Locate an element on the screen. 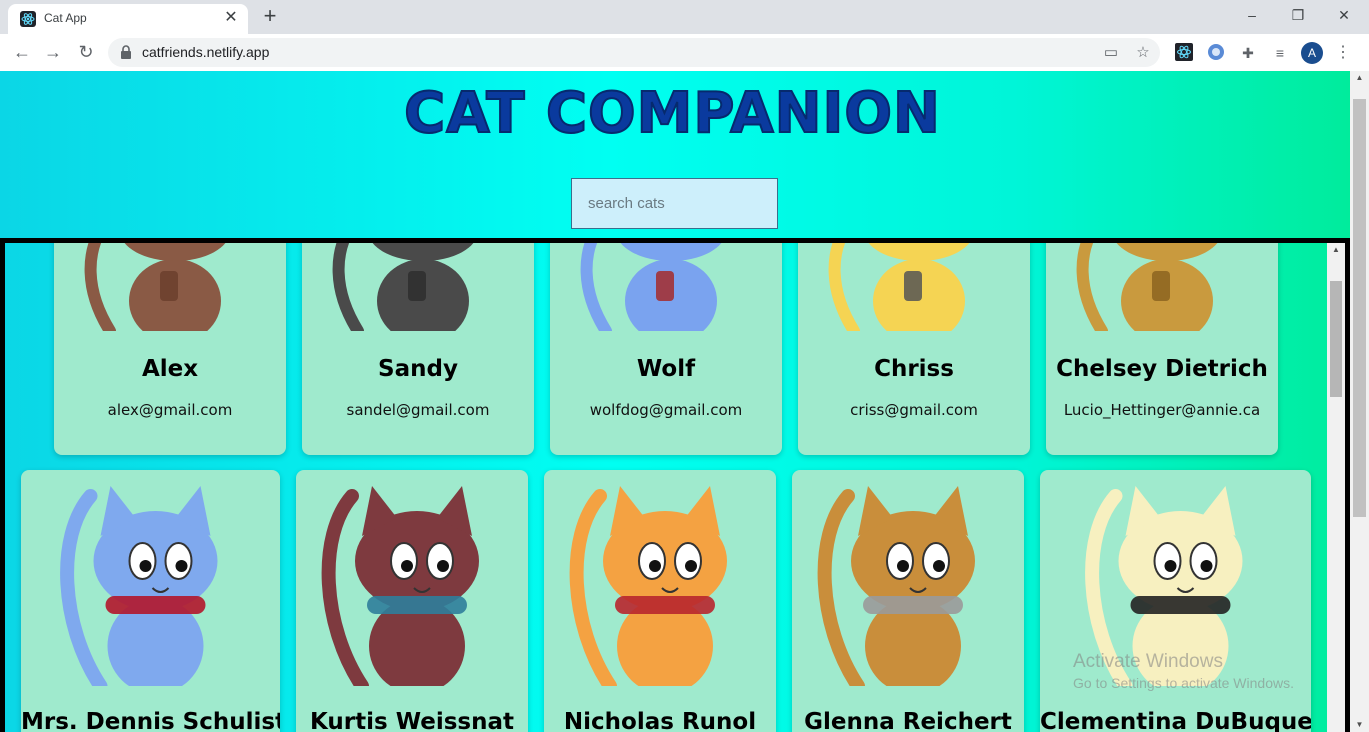  lock-icon is located at coordinates (126, 52).